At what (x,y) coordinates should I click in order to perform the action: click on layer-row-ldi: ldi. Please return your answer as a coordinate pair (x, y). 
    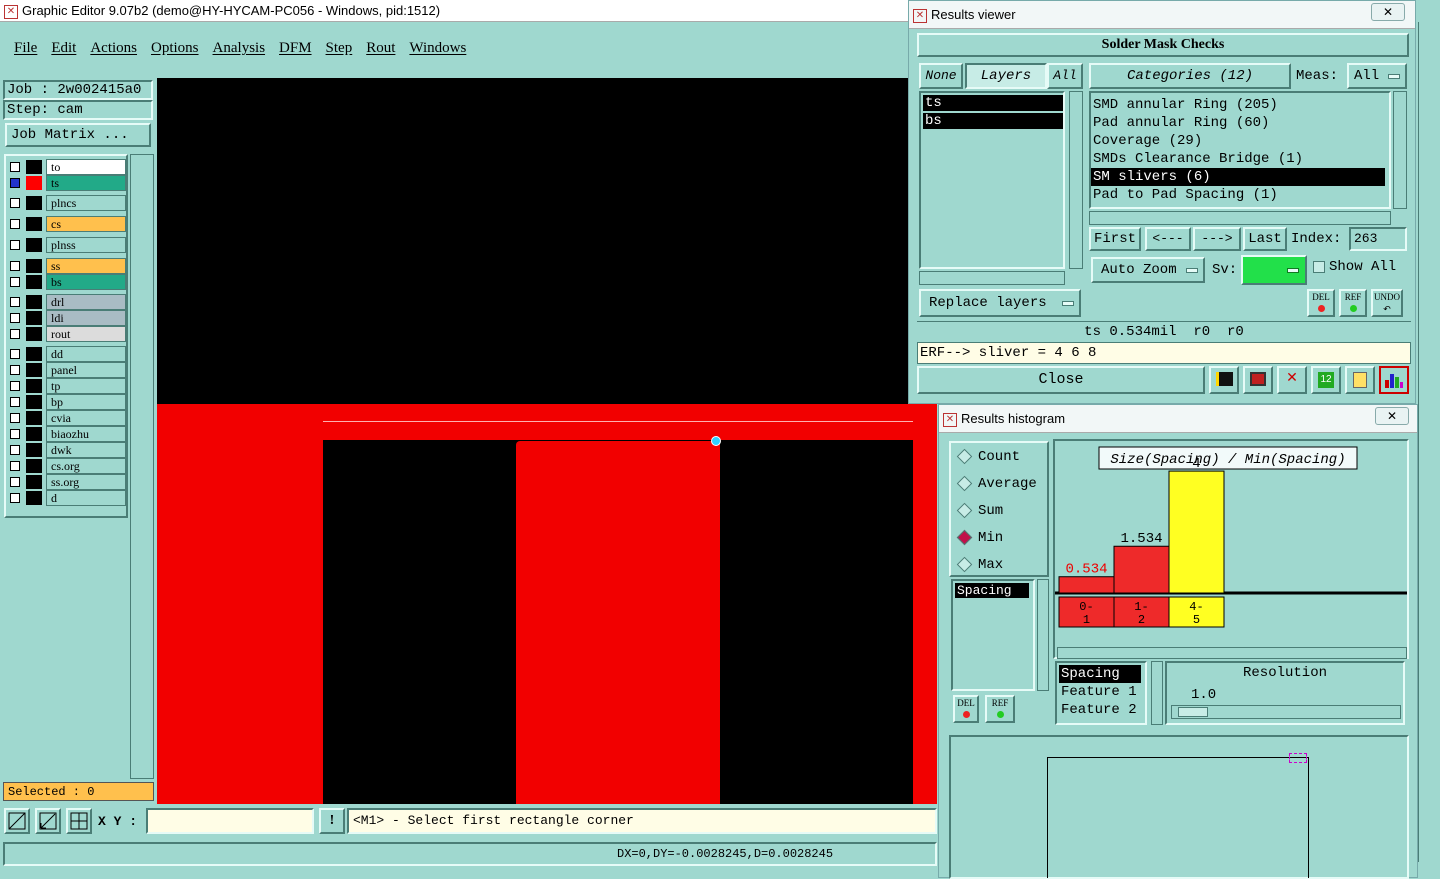
    Looking at the image, I should click on (66, 318).